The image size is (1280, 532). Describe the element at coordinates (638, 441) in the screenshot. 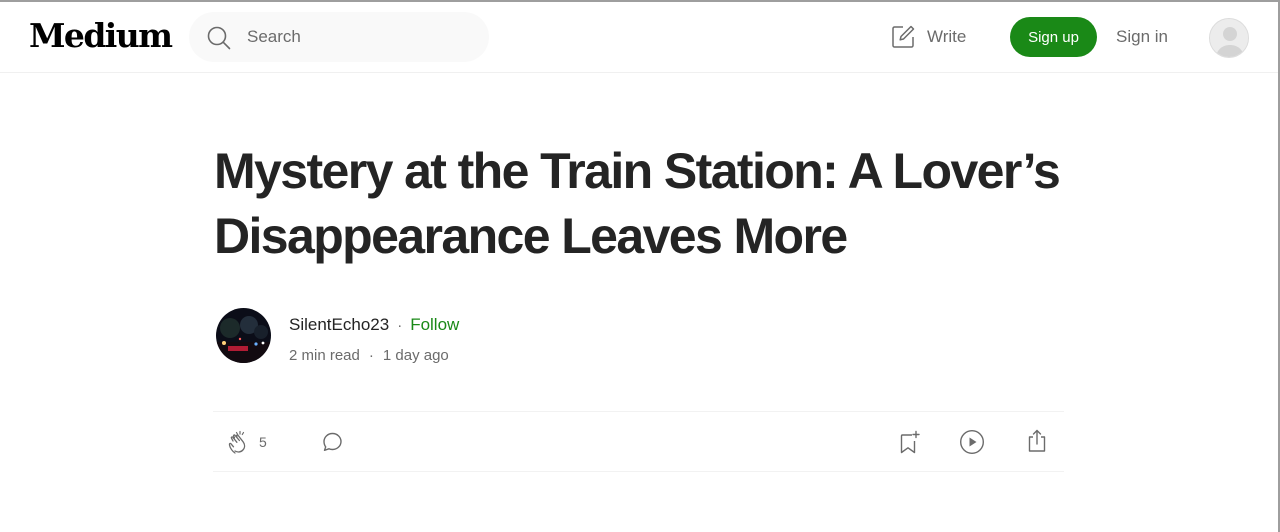

I see `article-action-bar: 5` at that location.